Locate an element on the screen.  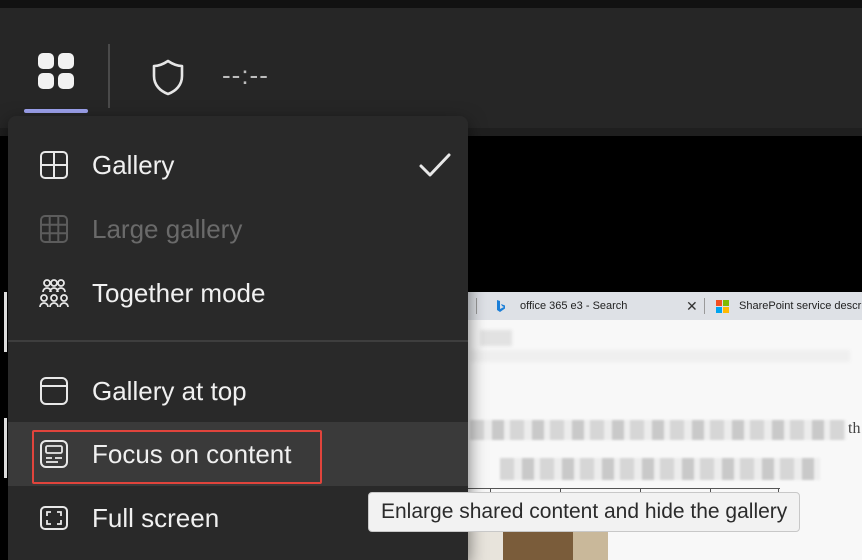
menu-item-gallery-label: Gallery is located at coordinates (133, 165).